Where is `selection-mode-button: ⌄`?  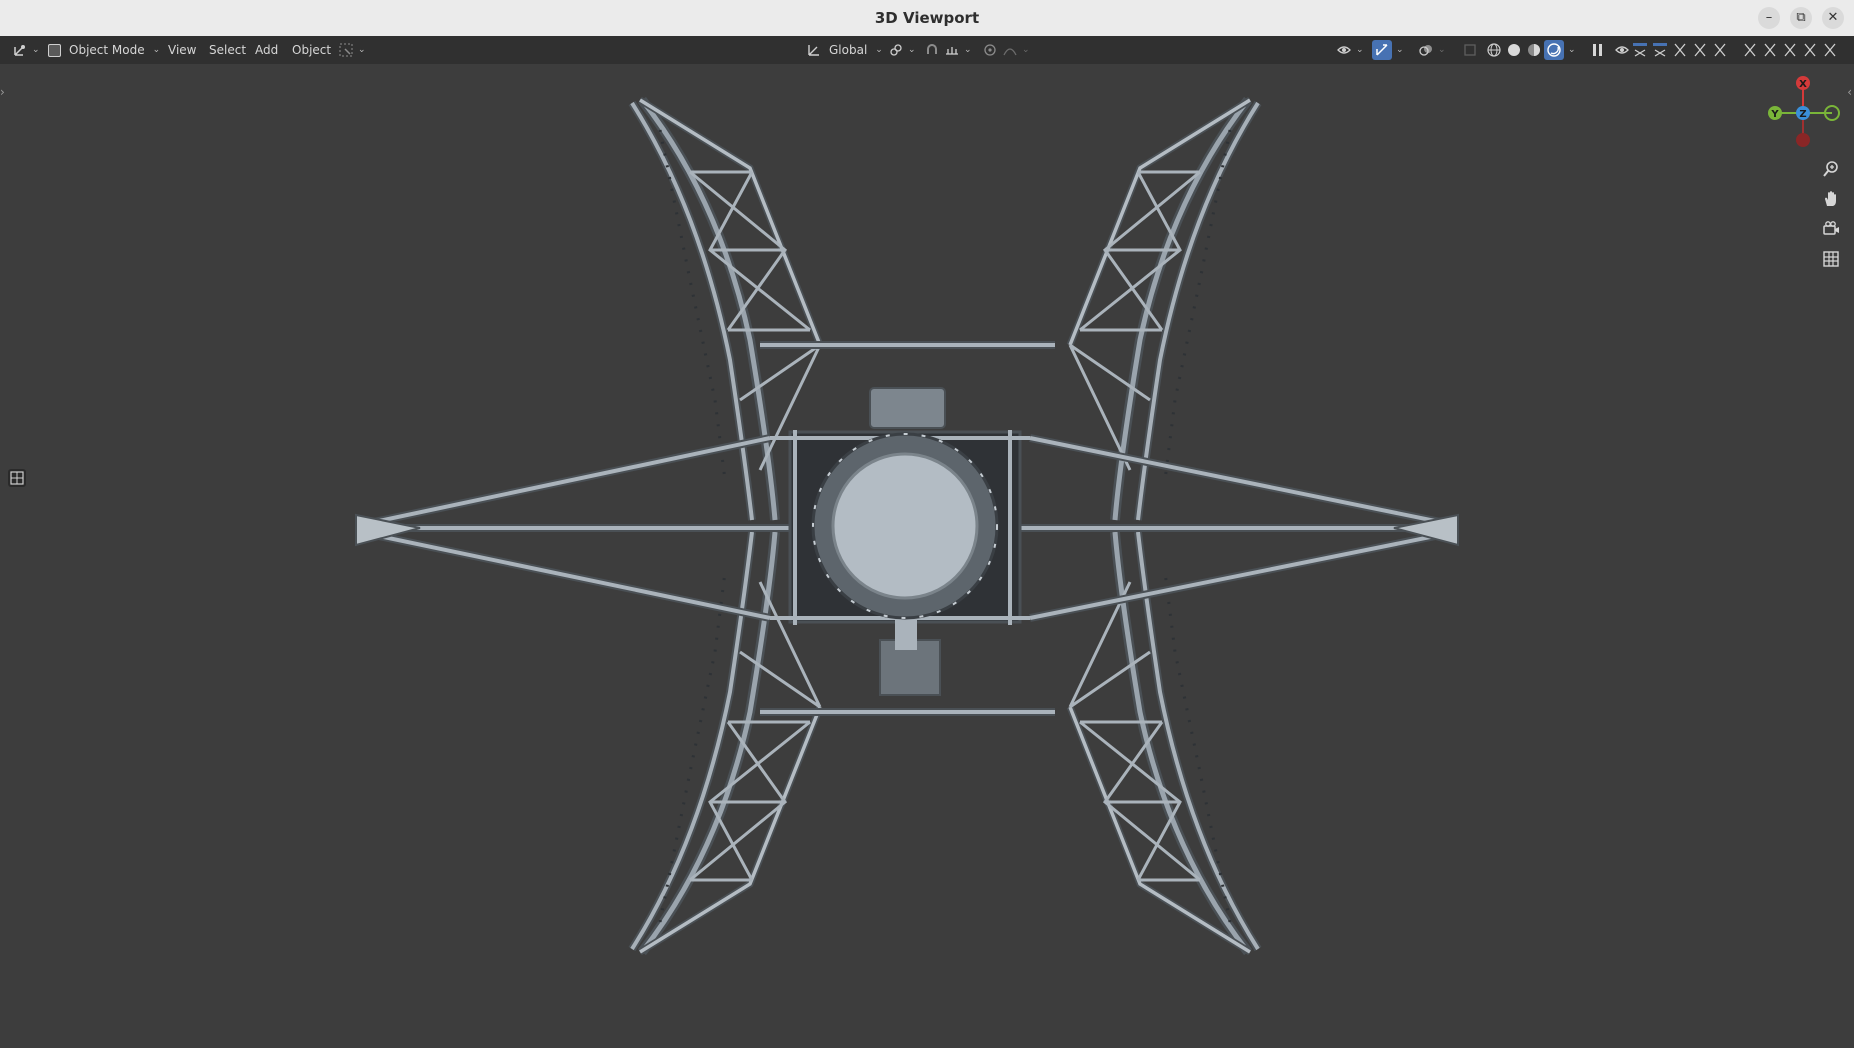 selection-mode-button: ⌄ is located at coordinates (352, 50).